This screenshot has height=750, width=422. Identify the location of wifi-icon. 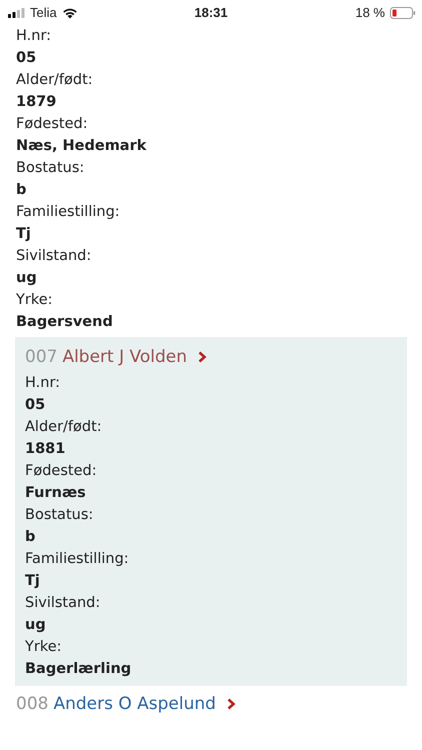
(70, 12).